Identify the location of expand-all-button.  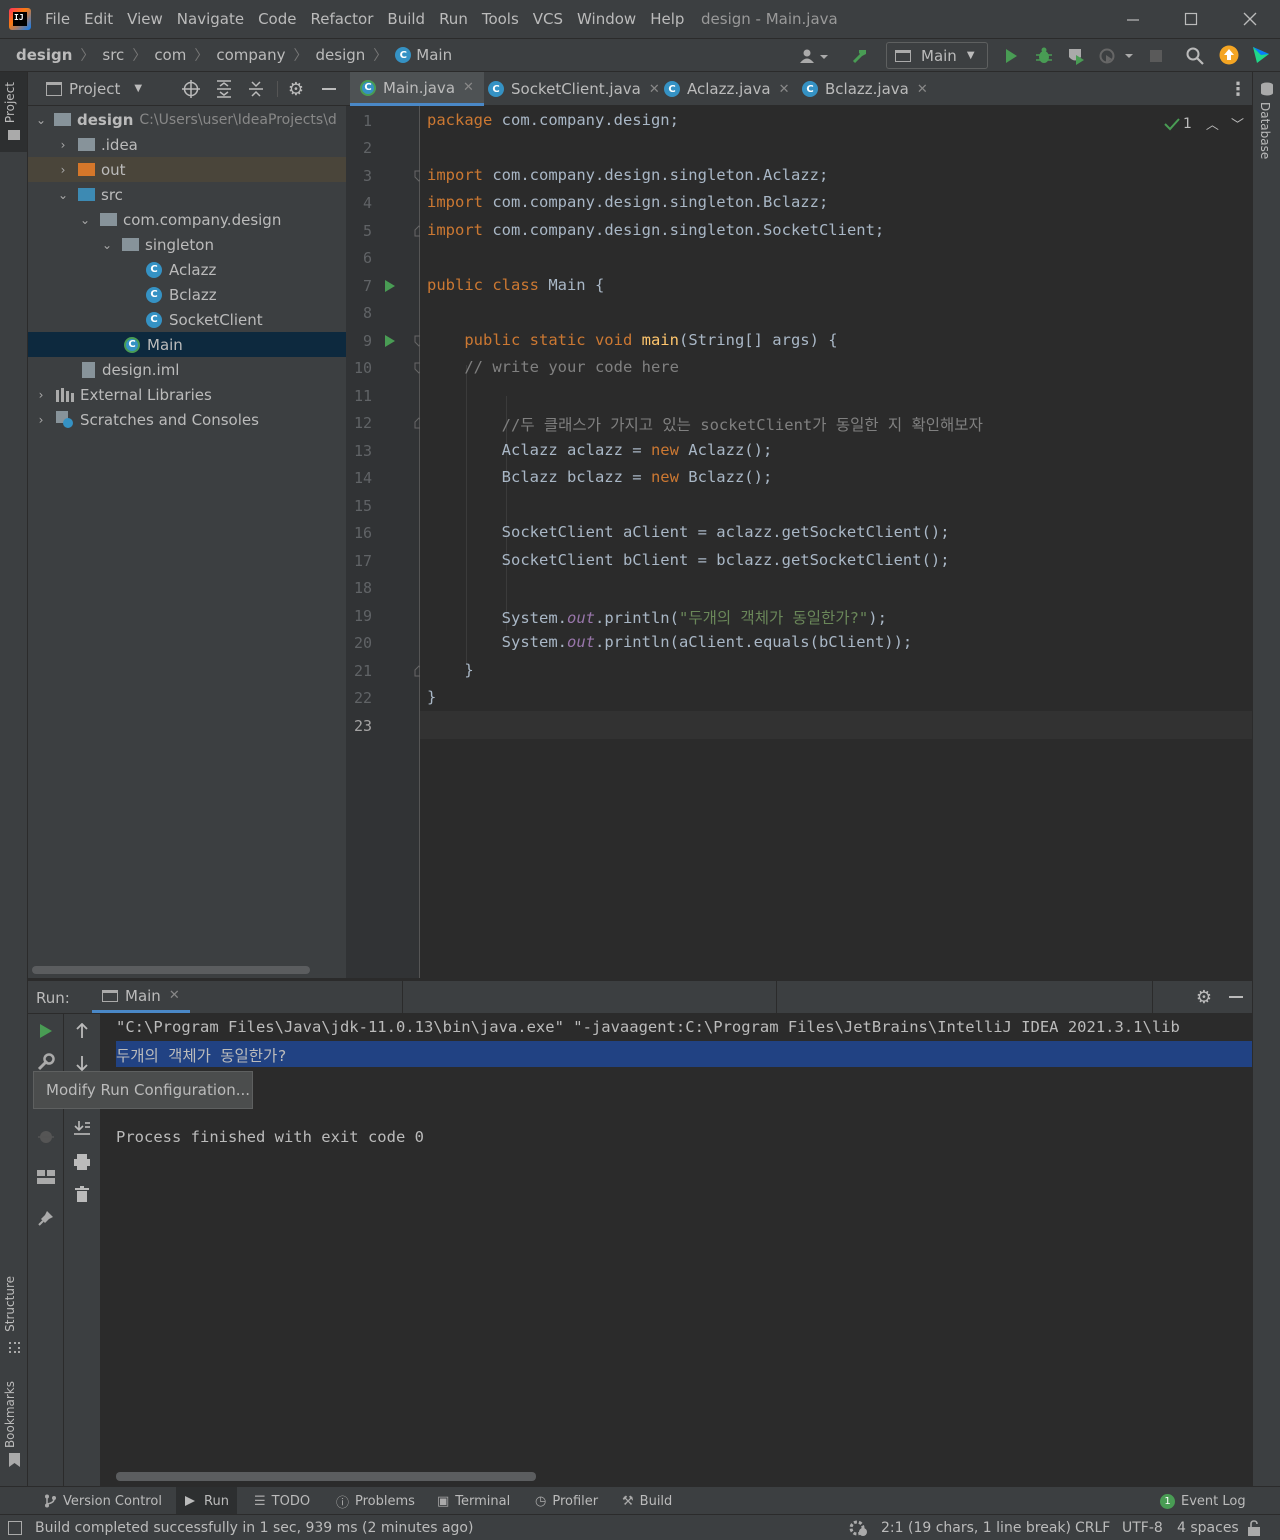
(224, 89).